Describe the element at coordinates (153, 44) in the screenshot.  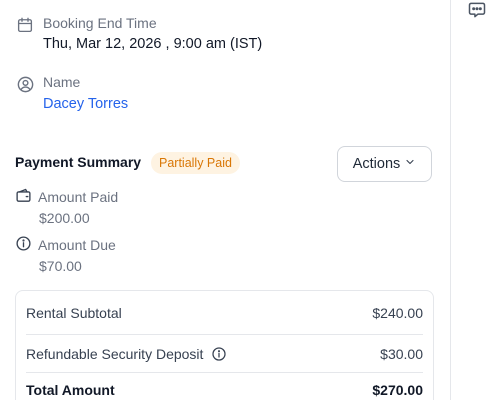
I see `booking-end-time-value: Thu, Mar 12, 2026 , 9:00 am (IST)` at that location.